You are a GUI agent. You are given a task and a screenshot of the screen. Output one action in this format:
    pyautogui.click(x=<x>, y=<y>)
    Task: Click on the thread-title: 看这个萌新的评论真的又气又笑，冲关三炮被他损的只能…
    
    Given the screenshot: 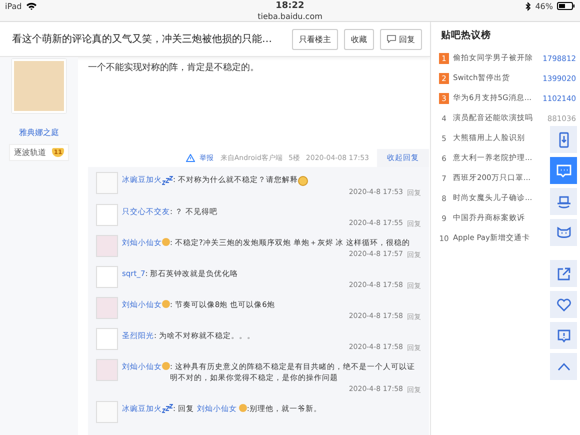 What is the action you would take?
    pyautogui.click(x=142, y=39)
    